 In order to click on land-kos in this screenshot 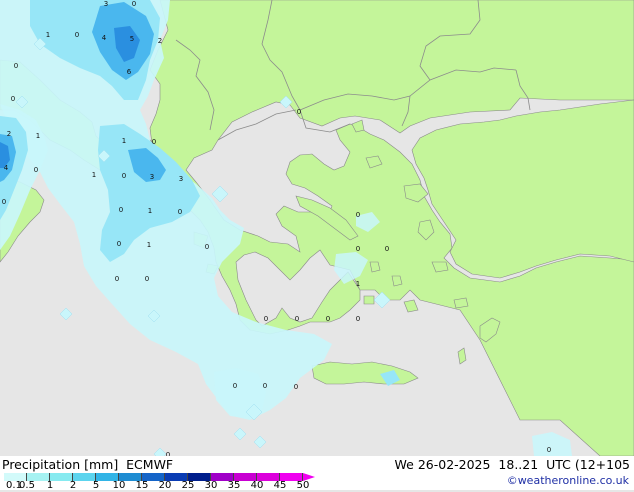, I will do `click(461, 303)`.